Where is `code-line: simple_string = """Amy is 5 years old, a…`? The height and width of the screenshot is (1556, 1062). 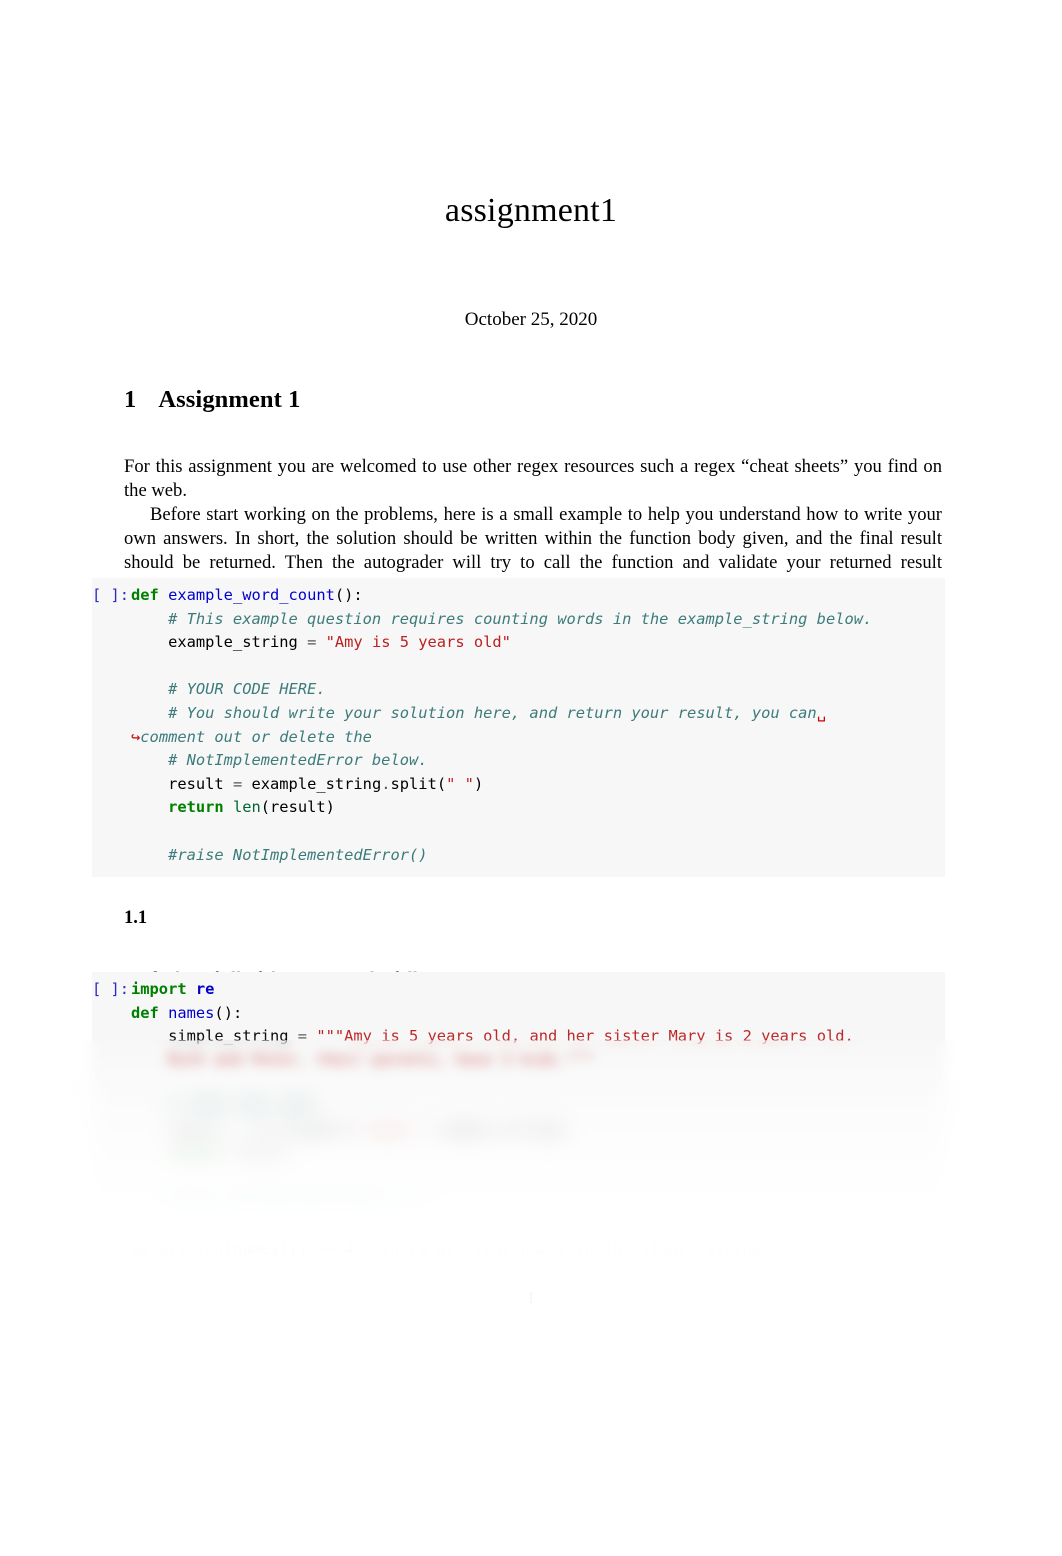 code-line: simple_string = """Amy is 5 years old, a… is located at coordinates (518, 1037).